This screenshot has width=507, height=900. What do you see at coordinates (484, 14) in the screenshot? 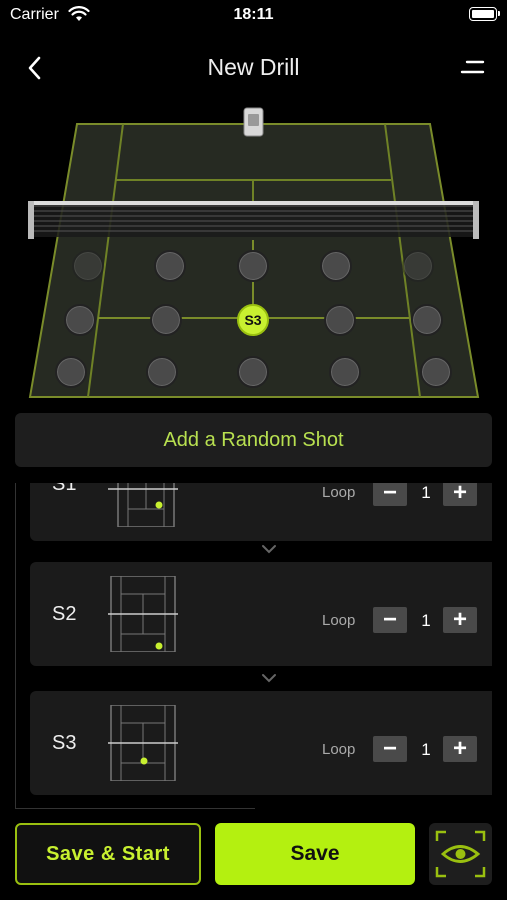
I see `battery-icon` at bounding box center [484, 14].